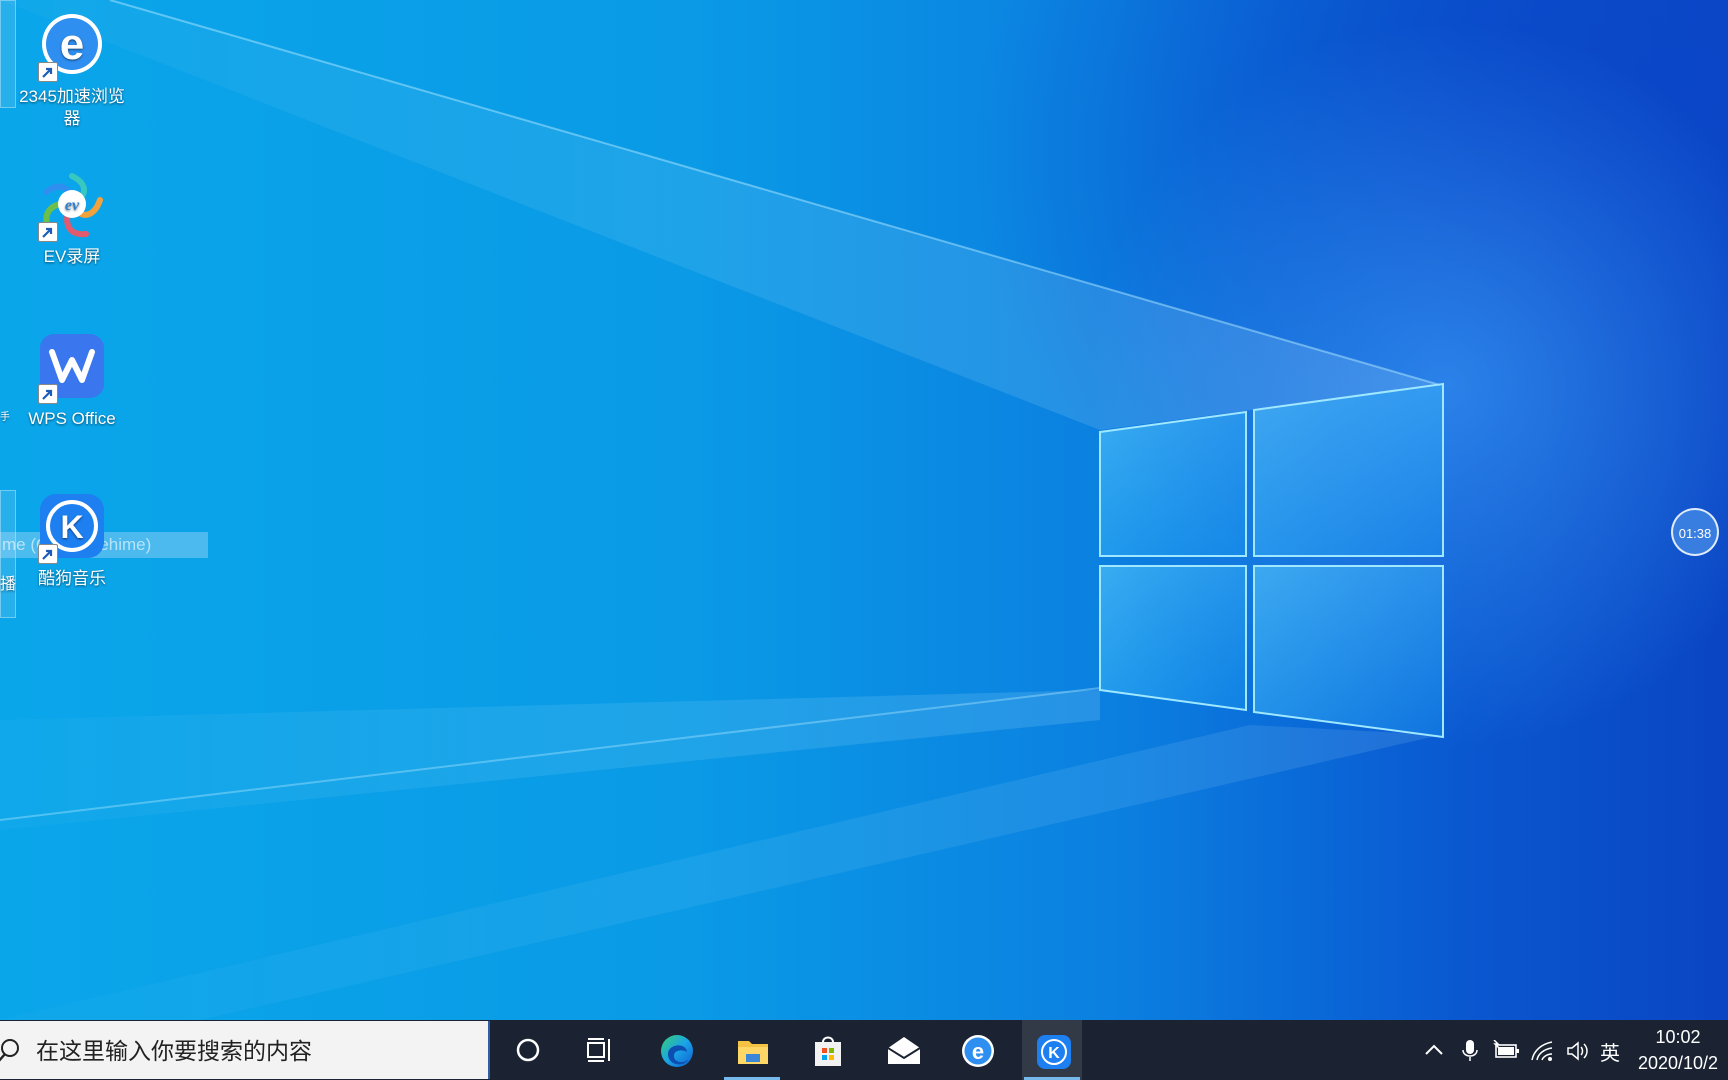 Image resolution: width=1728 pixels, height=1080 pixels. I want to click on taskbar-clock: 10:02 2020/10/2, so click(1678, 1050).